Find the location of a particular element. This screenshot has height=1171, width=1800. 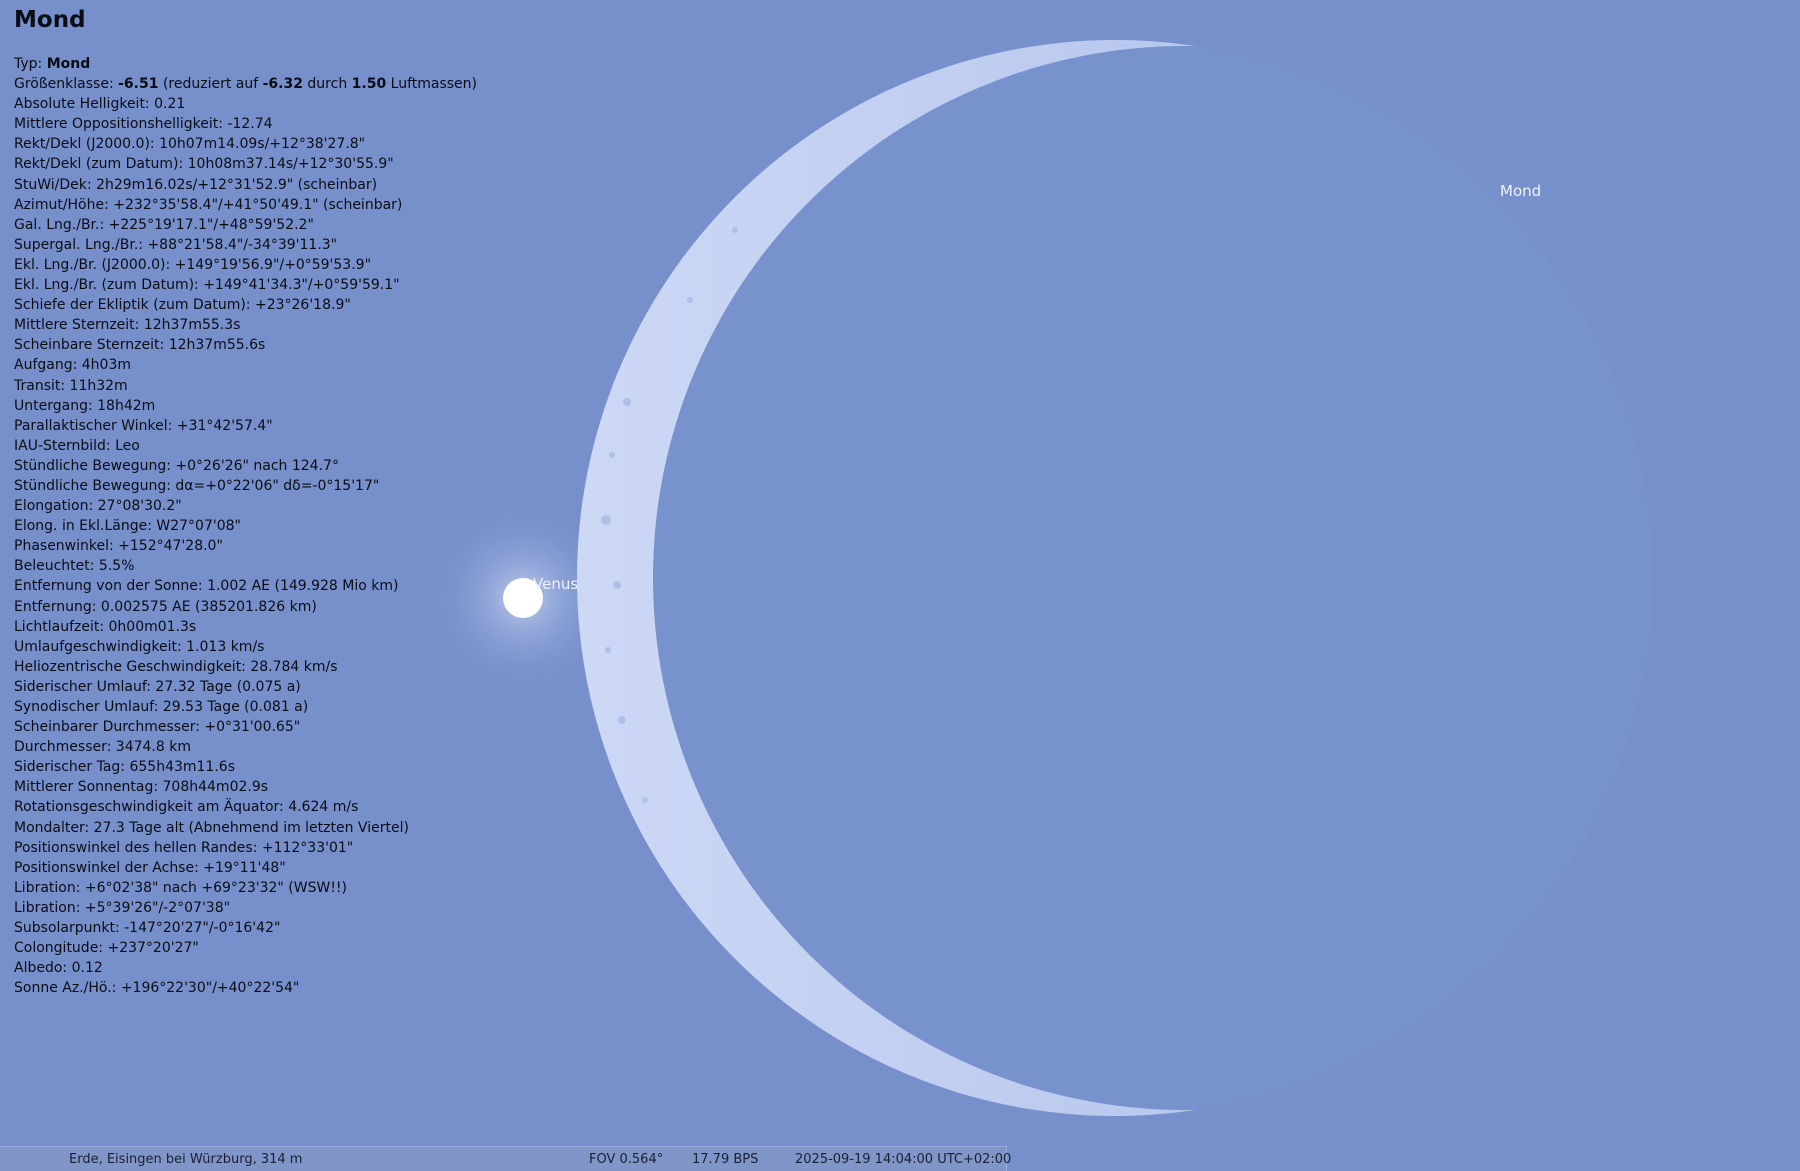

info-line: Absolute Helligkeit: 0.21 is located at coordinates (100, 104).